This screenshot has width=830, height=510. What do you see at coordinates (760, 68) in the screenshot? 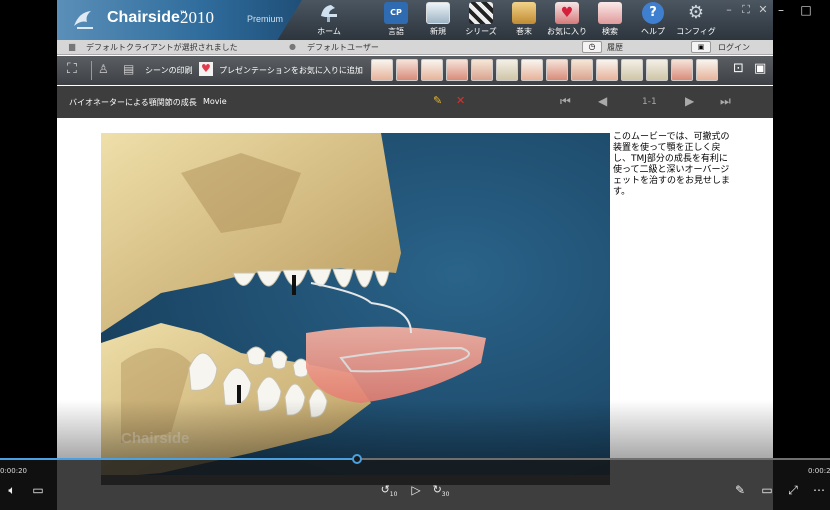
I see `camera-icon: ▣` at bounding box center [760, 68].